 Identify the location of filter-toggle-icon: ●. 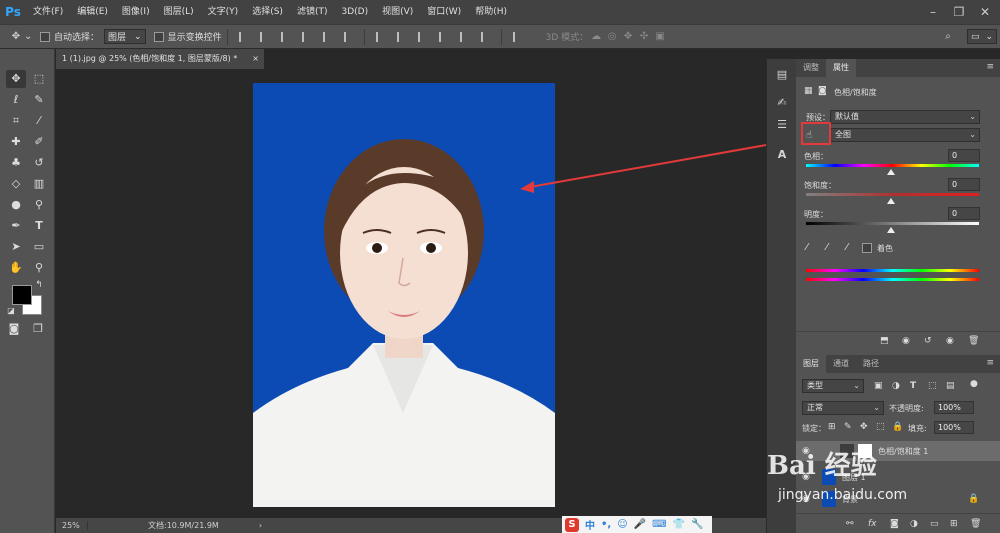
(974, 384).